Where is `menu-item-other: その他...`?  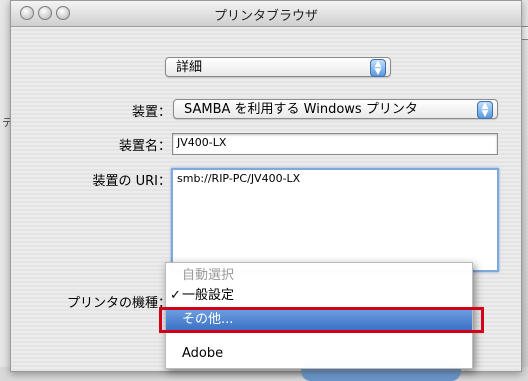
menu-item-other: その他... is located at coordinates (319, 320).